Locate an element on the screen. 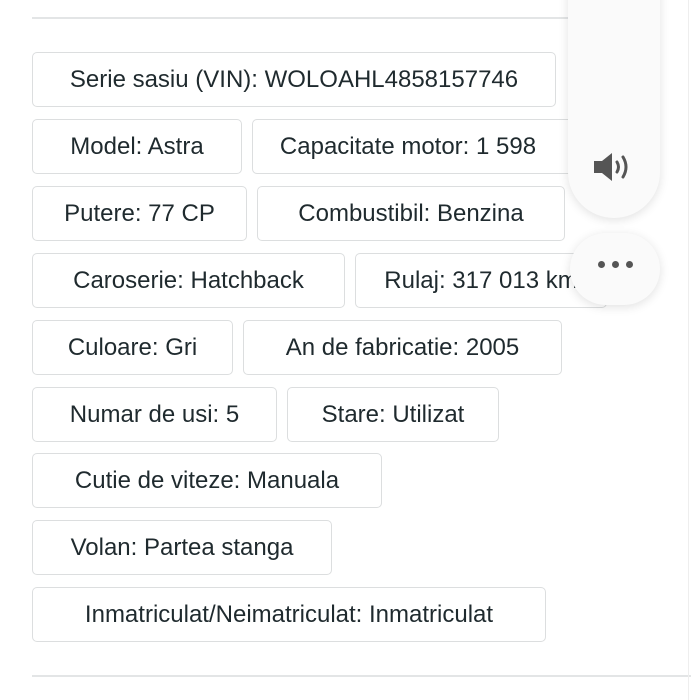  attribute-steering: Volan: Partea stanga is located at coordinates (182, 547).